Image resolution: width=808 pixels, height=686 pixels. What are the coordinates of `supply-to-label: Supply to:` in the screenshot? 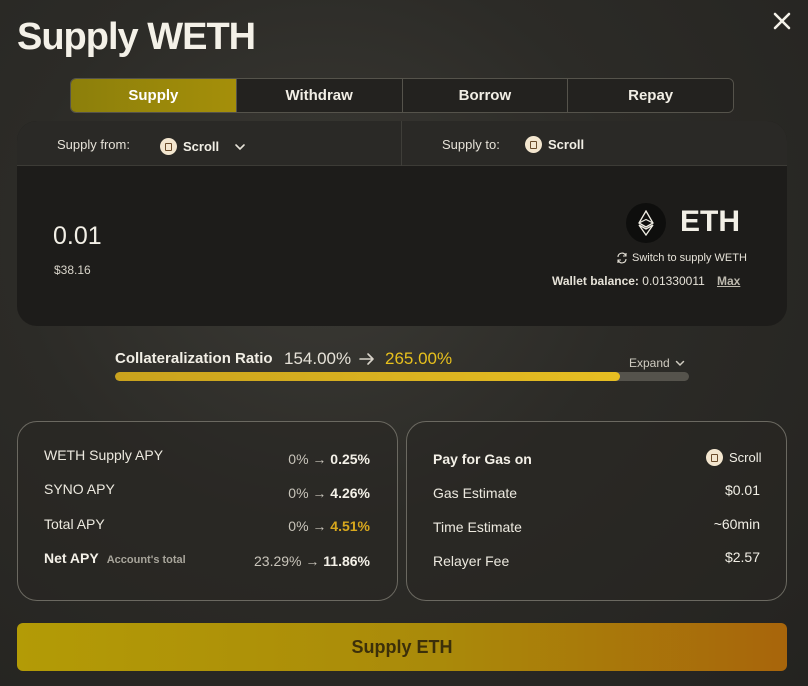 It's located at (471, 144).